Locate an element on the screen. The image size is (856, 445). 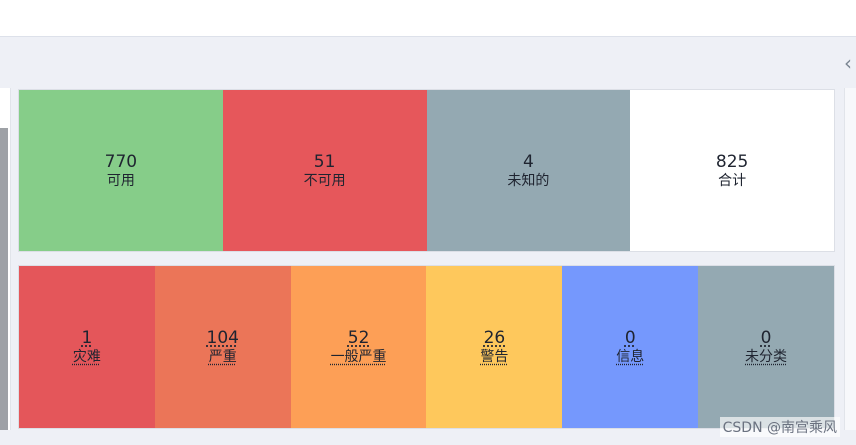
status-total-cell: 825 合计 is located at coordinates (732, 170).